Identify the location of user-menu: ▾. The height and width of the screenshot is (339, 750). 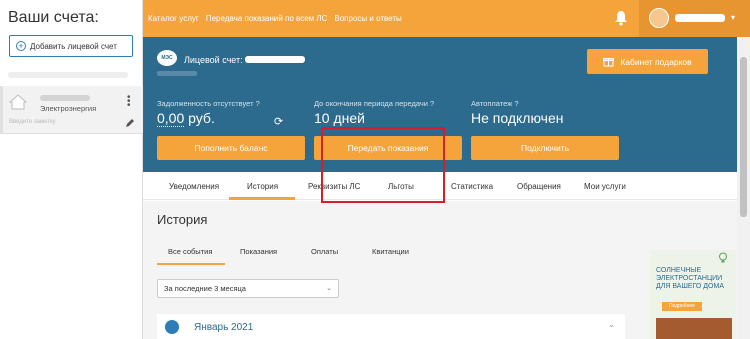
(694, 18).